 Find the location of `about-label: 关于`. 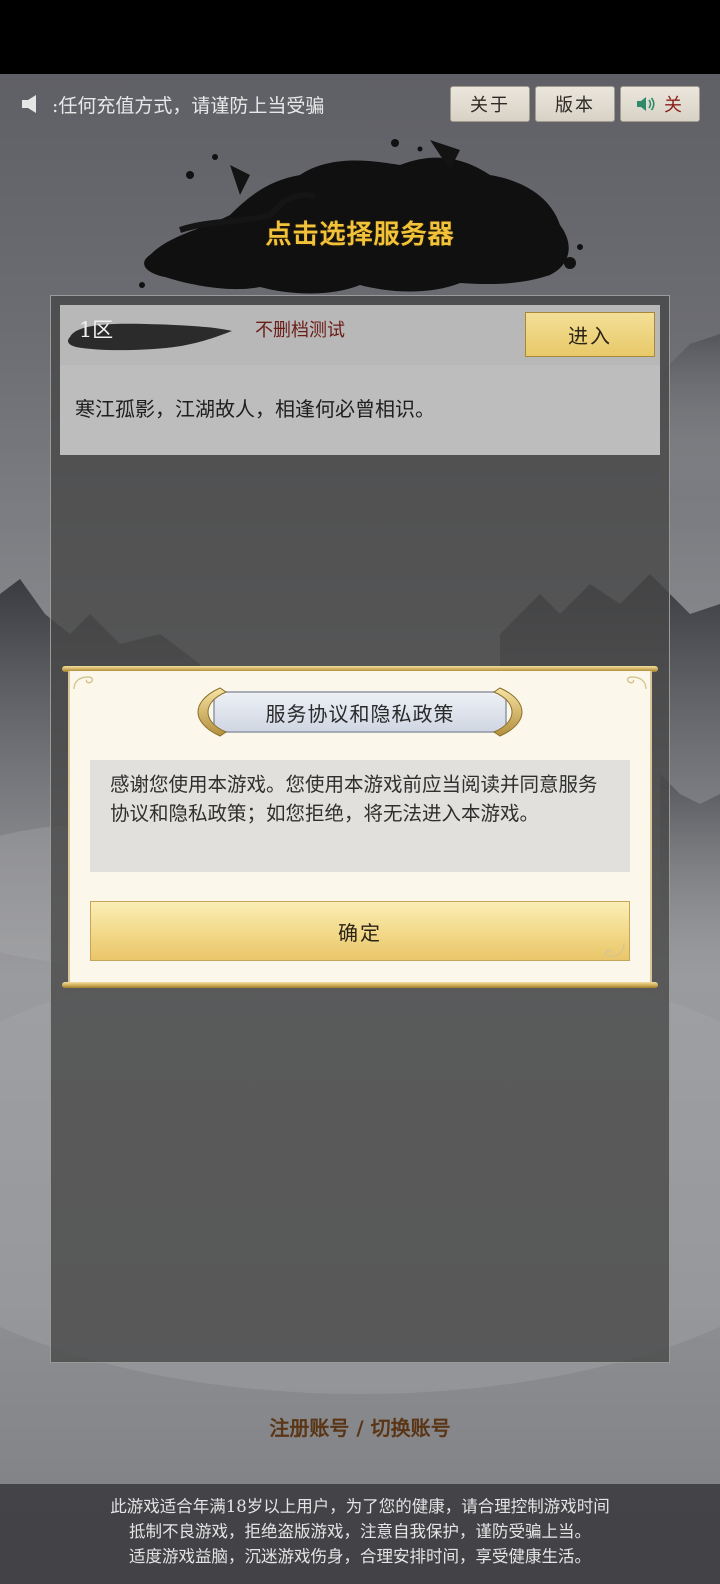

about-label: 关于 is located at coordinates (490, 105).